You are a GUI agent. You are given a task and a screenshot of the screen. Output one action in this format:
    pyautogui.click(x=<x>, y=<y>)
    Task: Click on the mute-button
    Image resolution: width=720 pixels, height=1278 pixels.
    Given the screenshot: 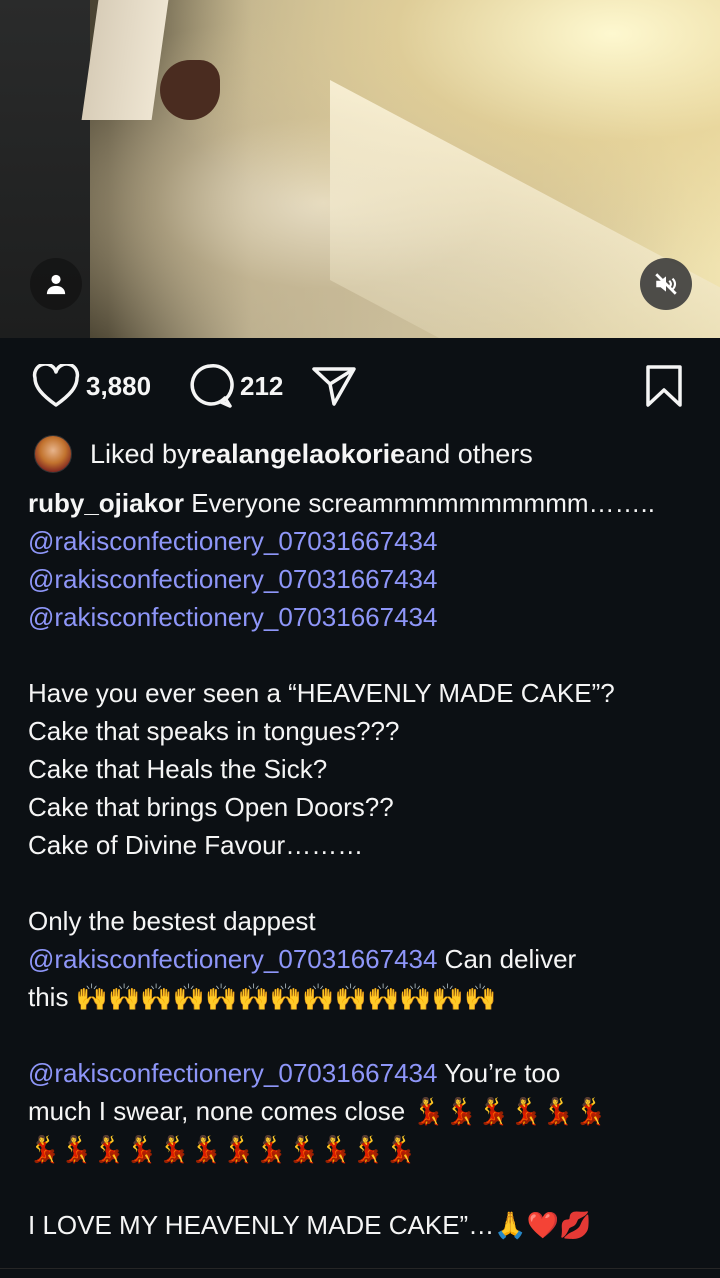 What is the action you would take?
    pyautogui.click(x=666, y=284)
    